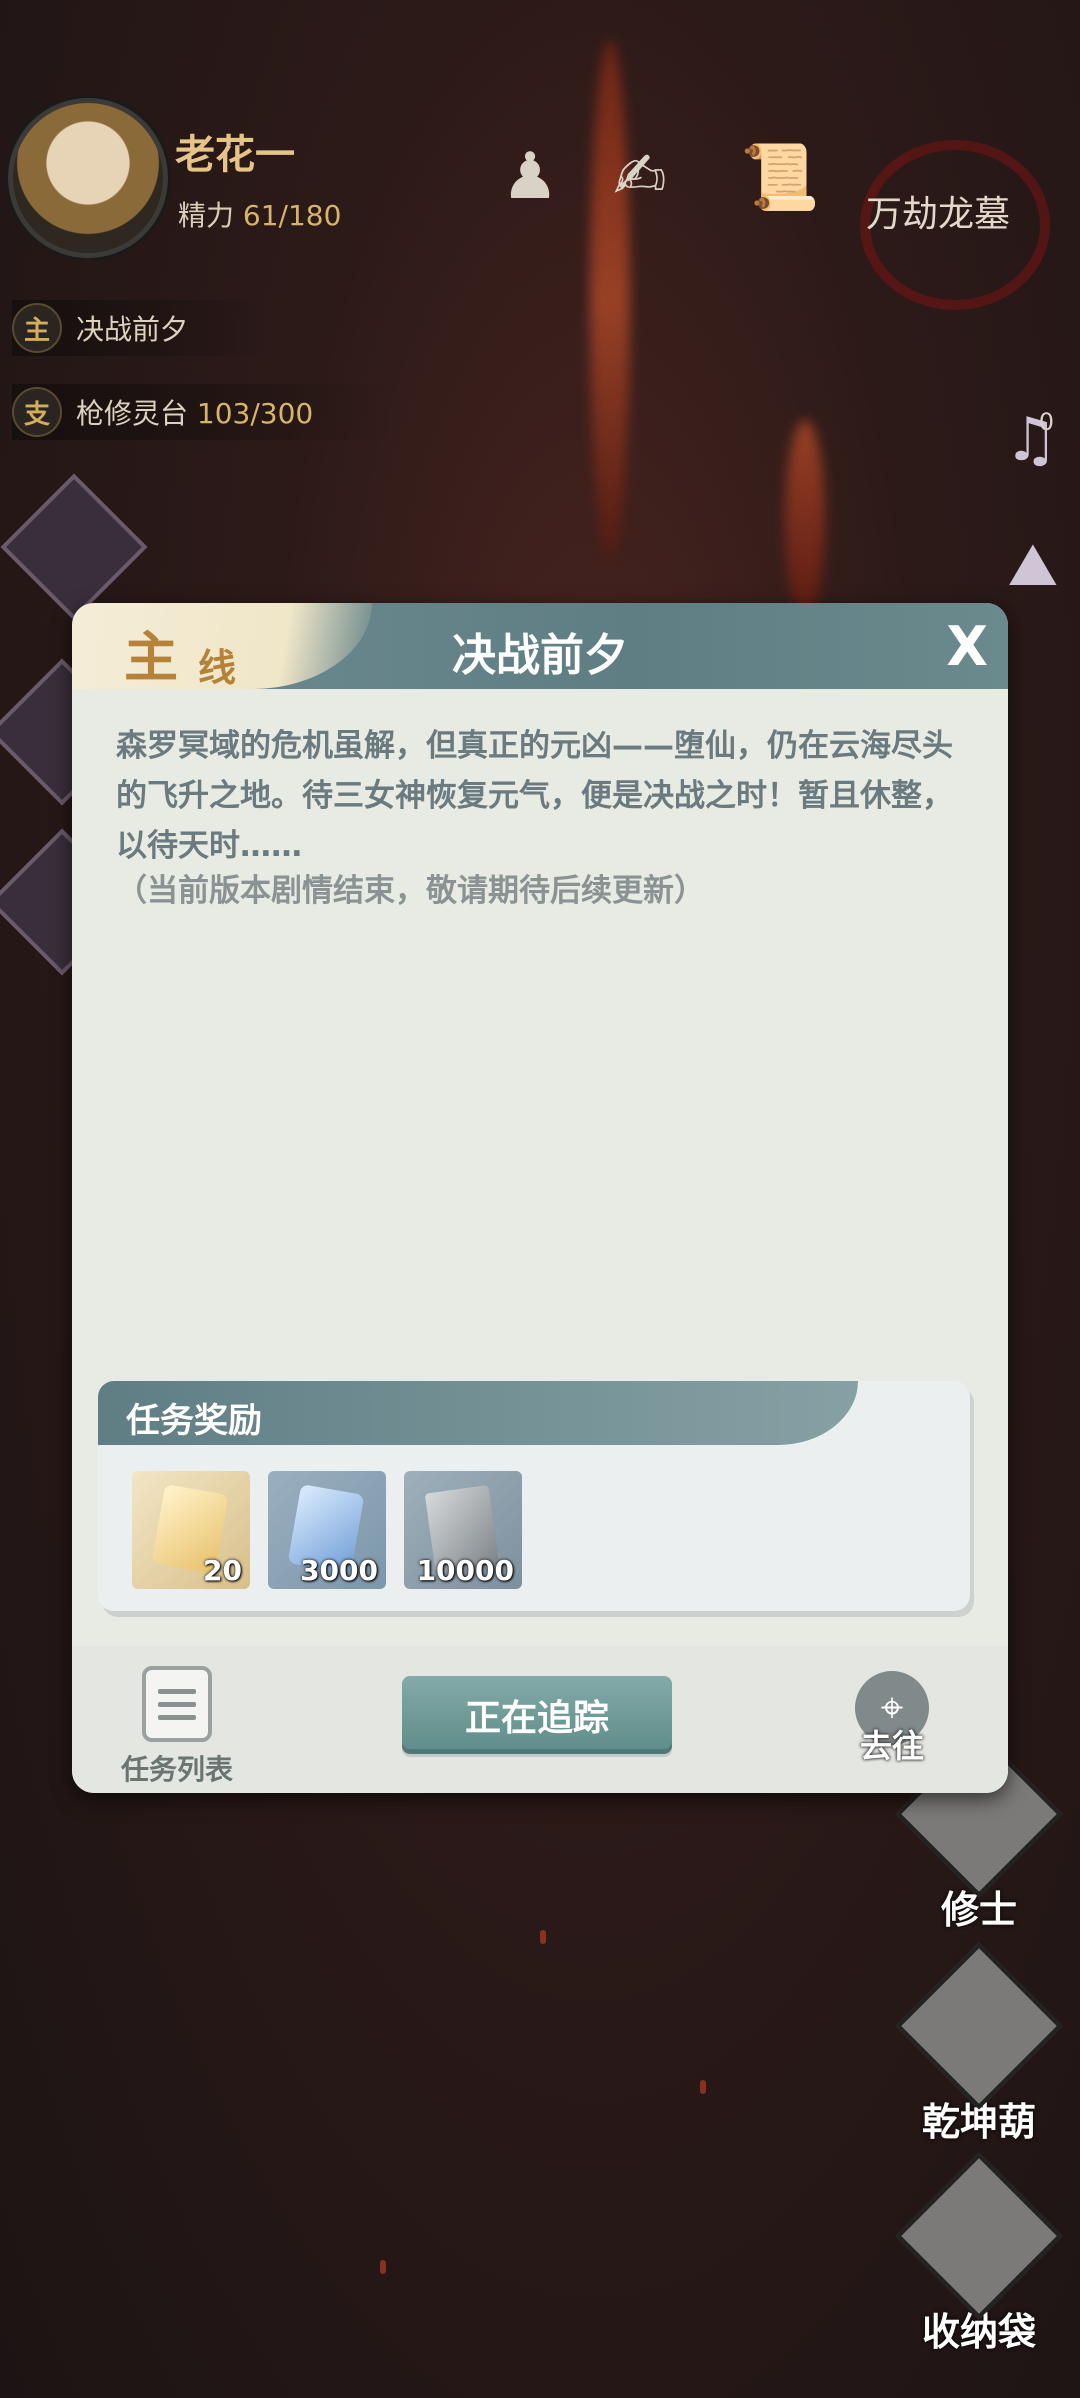  I want to click on reward-header: 任务奖励, so click(478, 1413).